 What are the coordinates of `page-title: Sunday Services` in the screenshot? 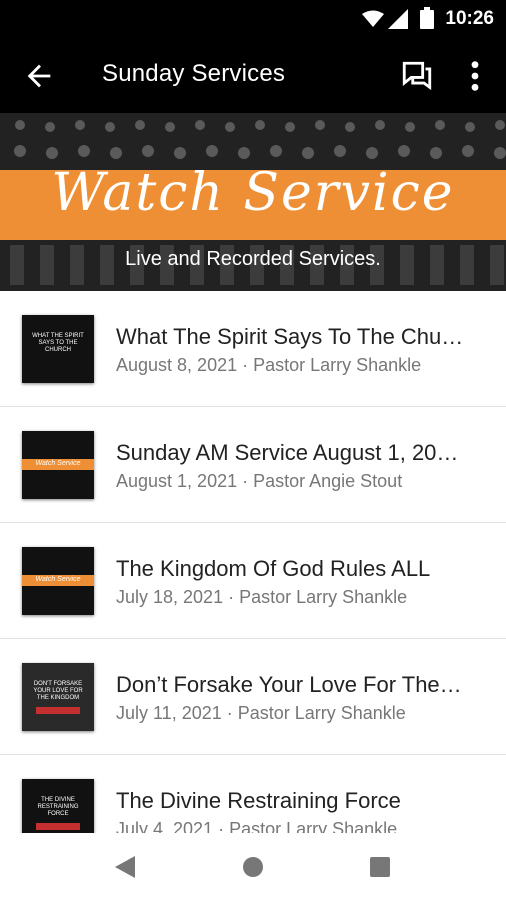 It's located at (194, 73).